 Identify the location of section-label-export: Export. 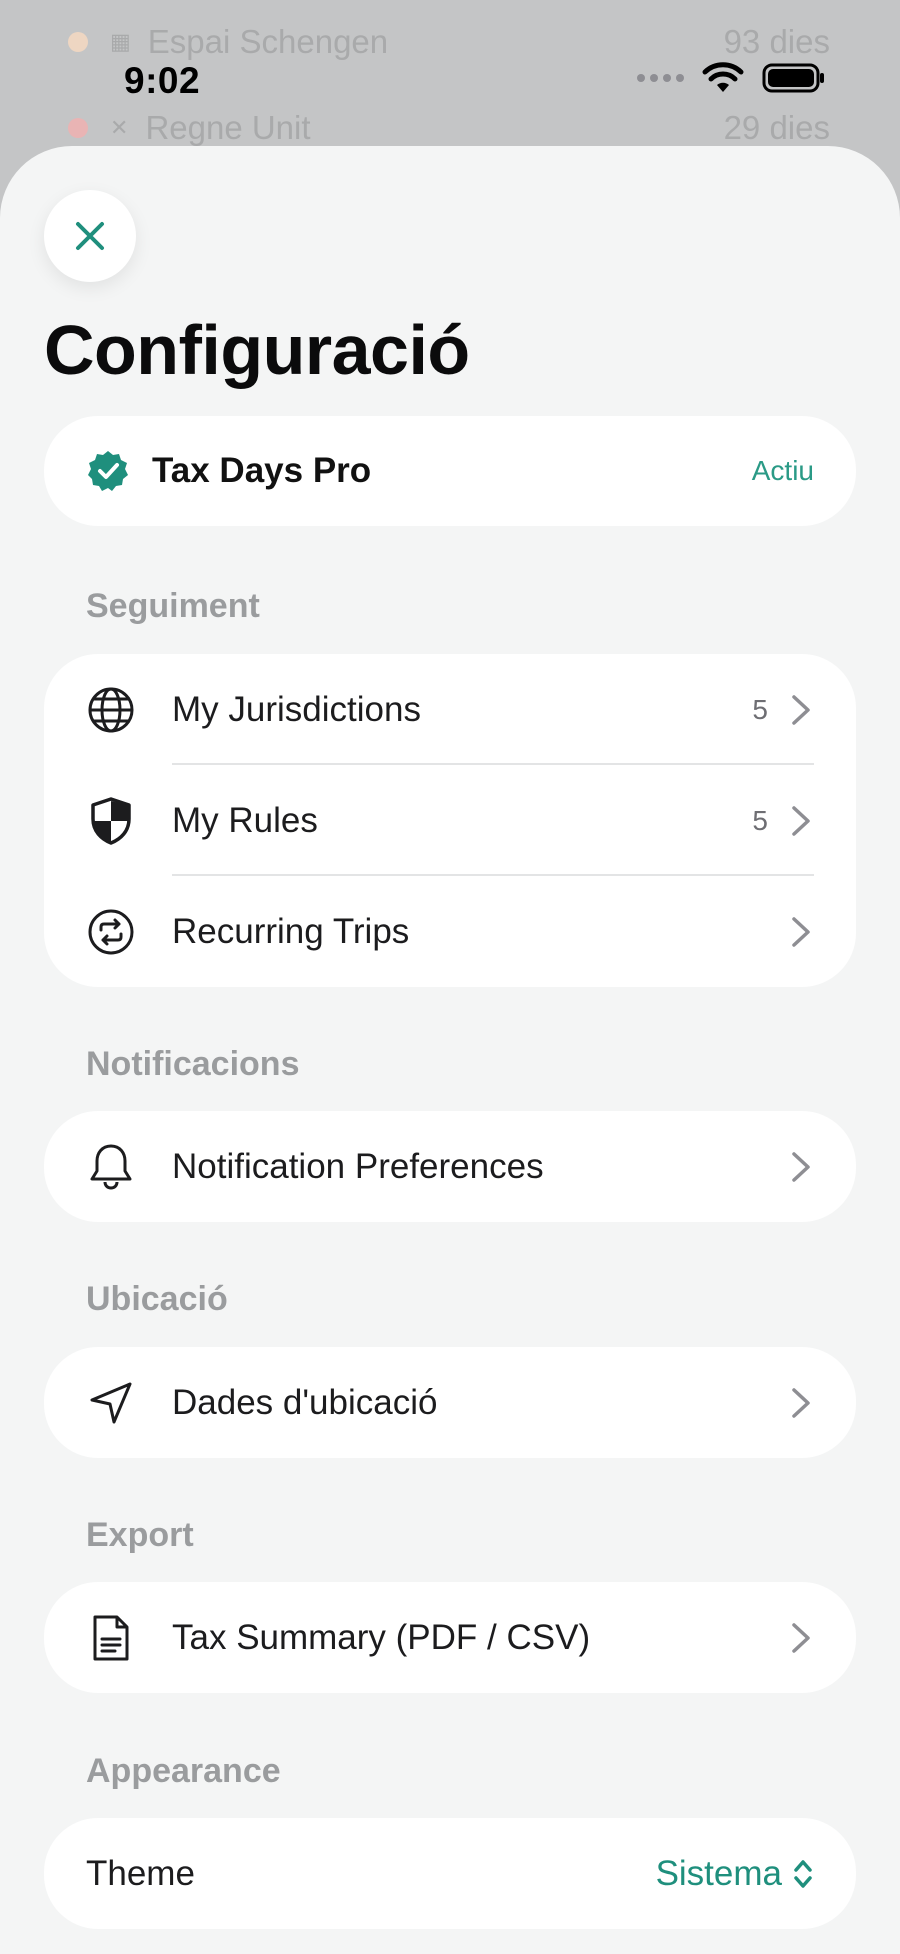
(140, 1535).